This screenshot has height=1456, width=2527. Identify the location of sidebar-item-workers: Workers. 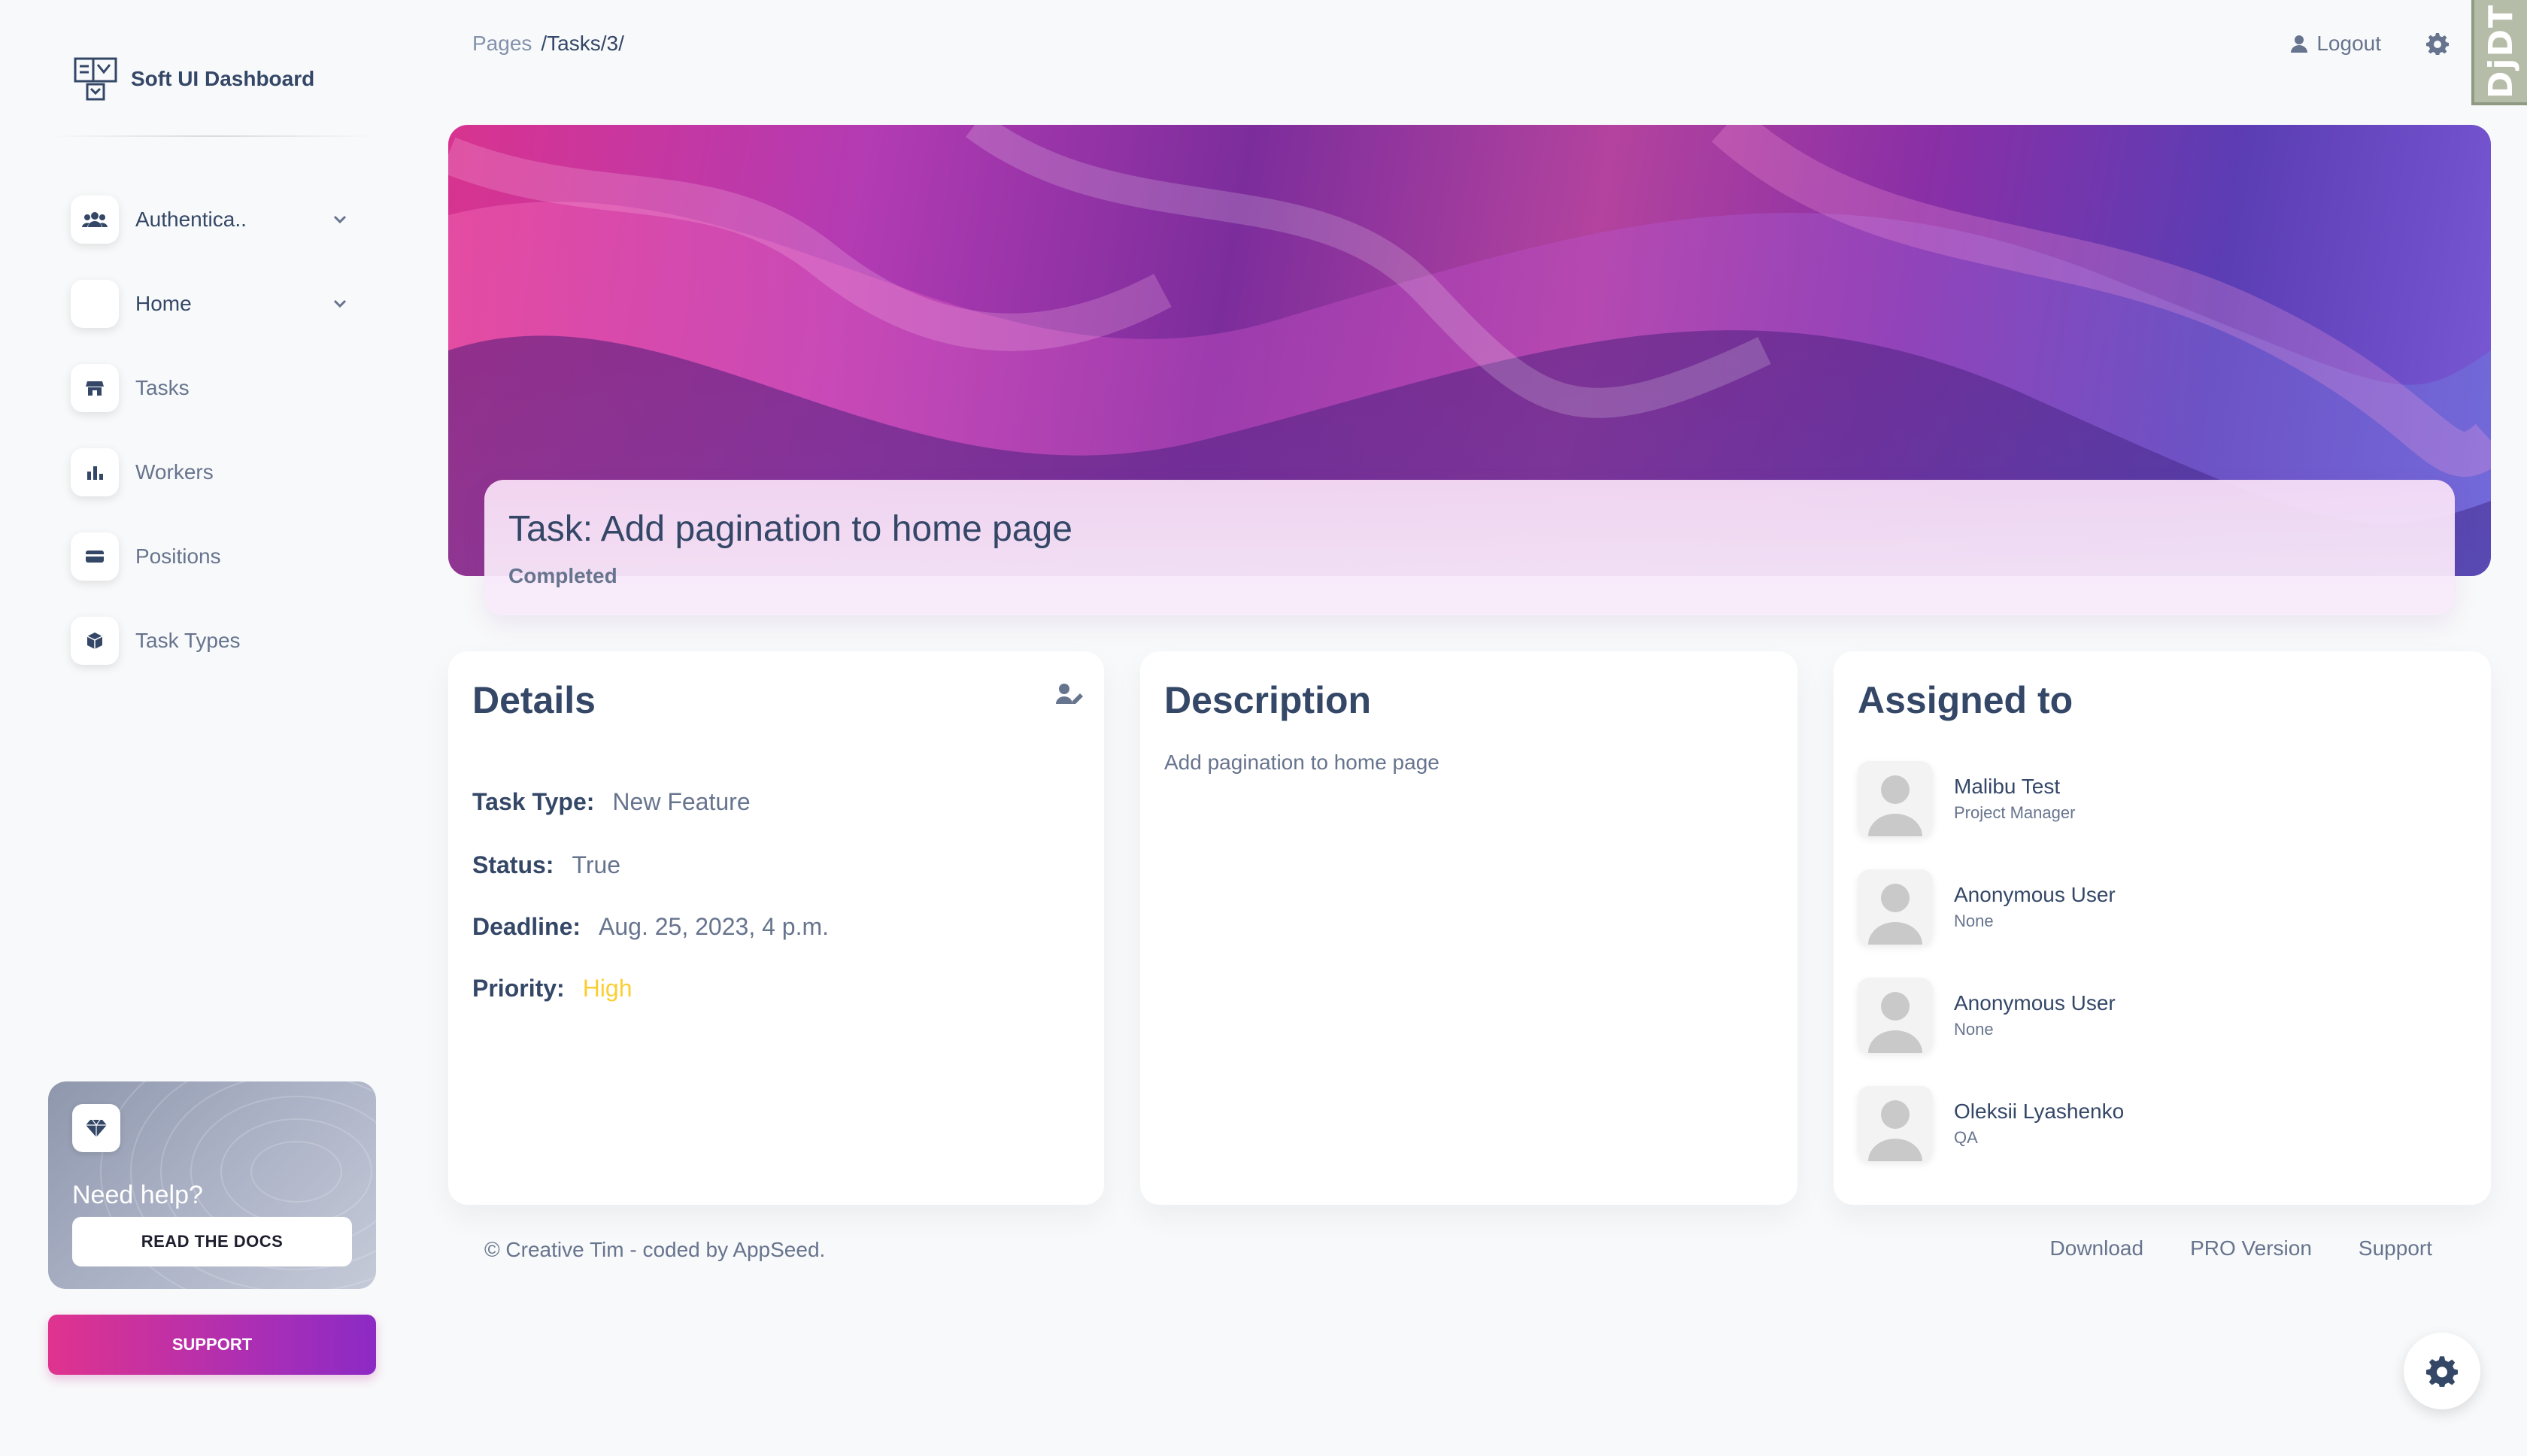
(211, 472).